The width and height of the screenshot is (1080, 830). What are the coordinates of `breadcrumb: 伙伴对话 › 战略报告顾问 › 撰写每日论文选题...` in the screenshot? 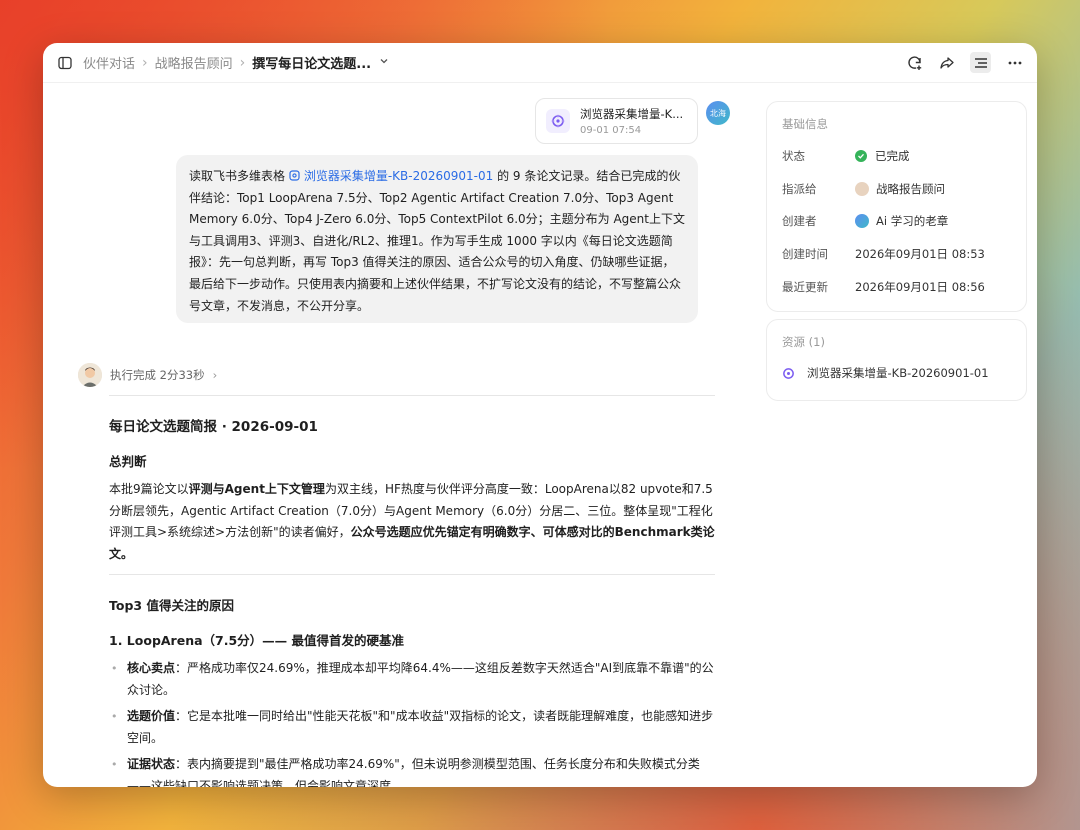 It's located at (236, 62).